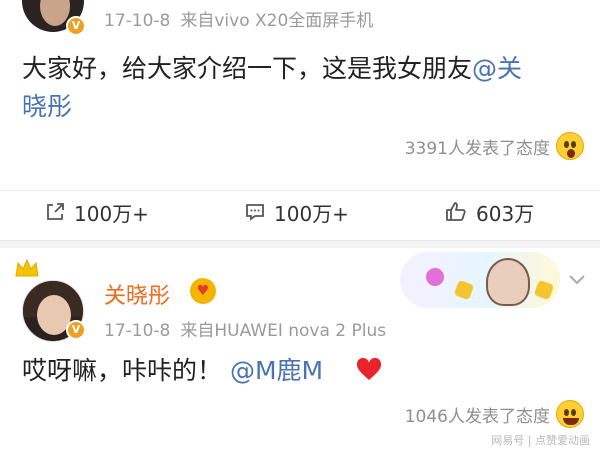 This screenshot has width=600, height=456. I want to click on vip-badge-icon: ♥, so click(203, 291).